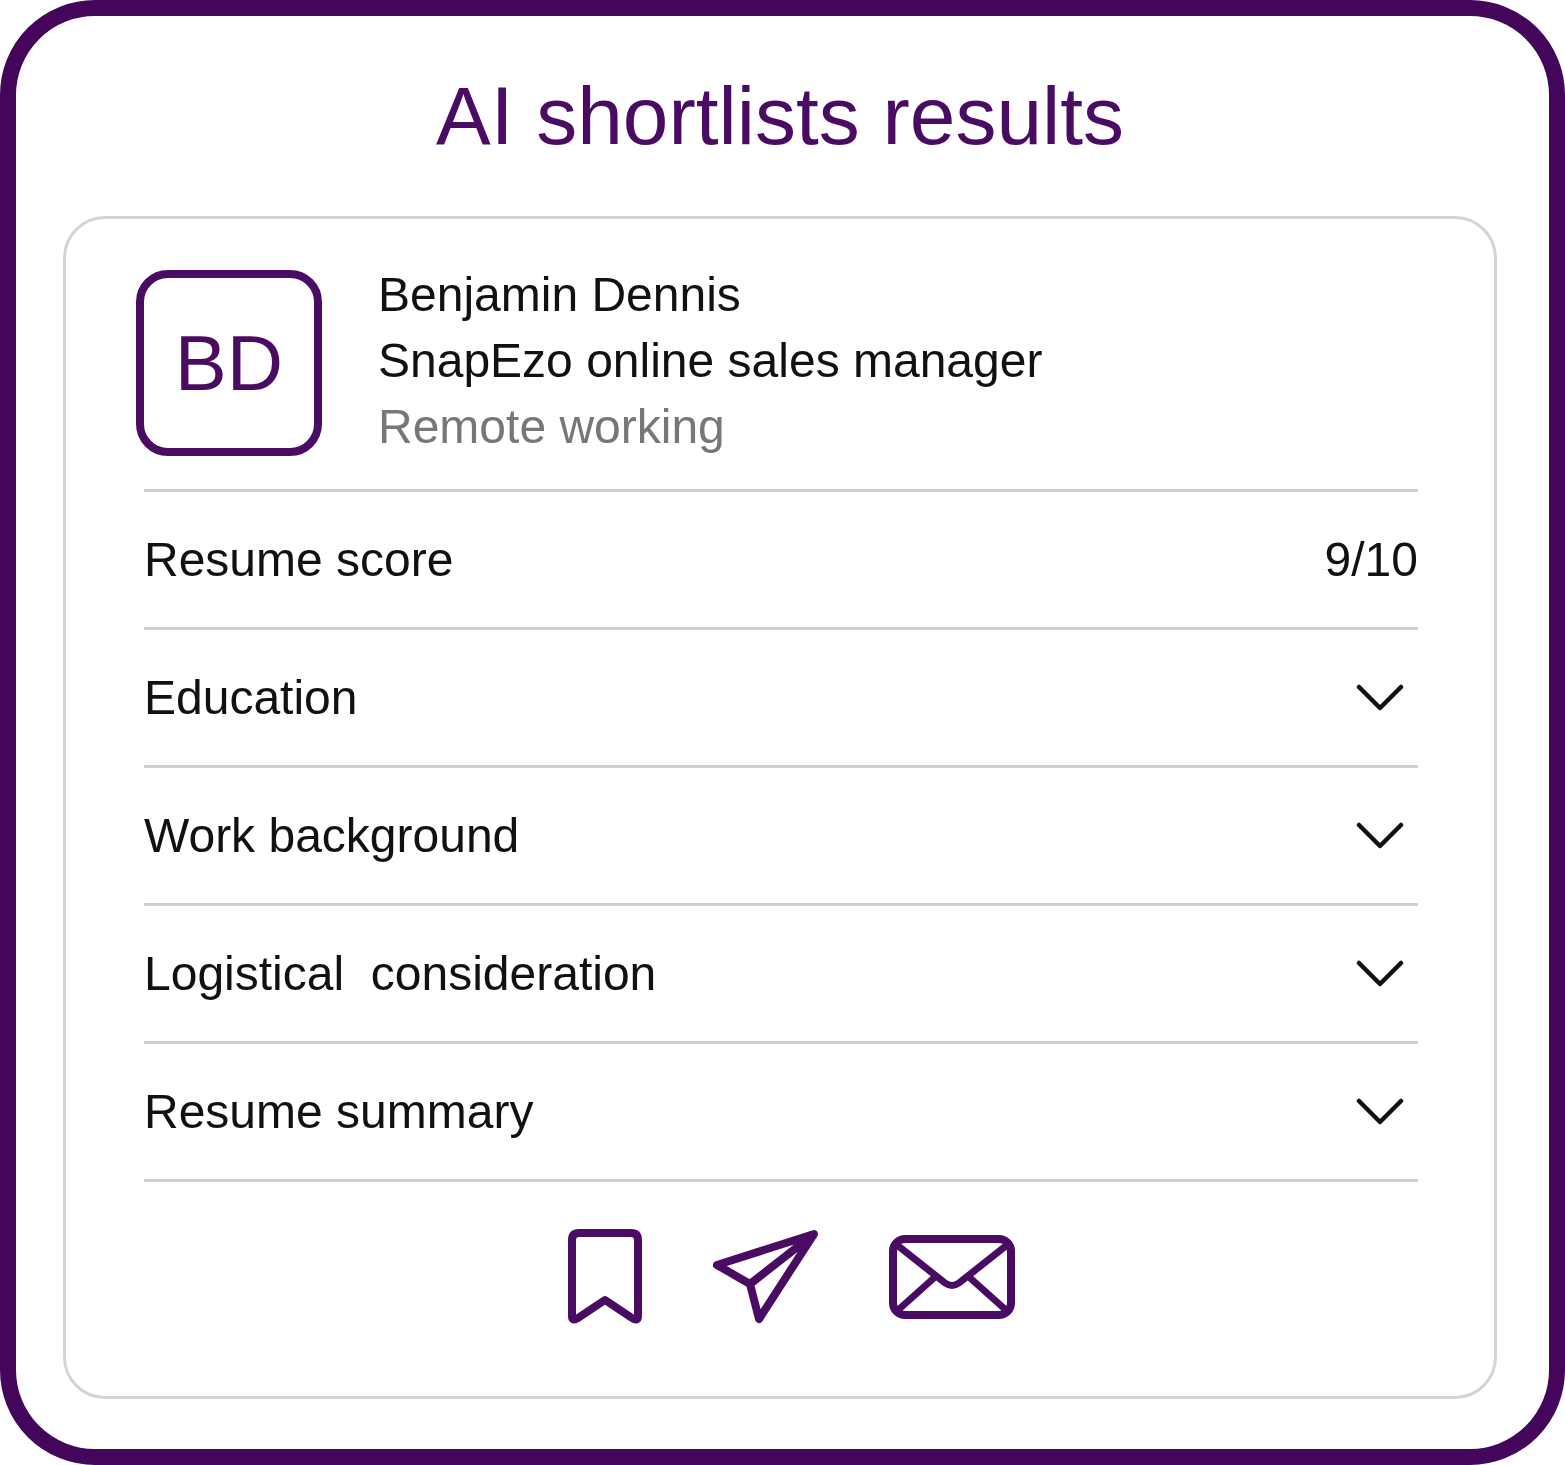 Image resolution: width=1565 pixels, height=1465 pixels. I want to click on mail-icon, so click(952, 1277).